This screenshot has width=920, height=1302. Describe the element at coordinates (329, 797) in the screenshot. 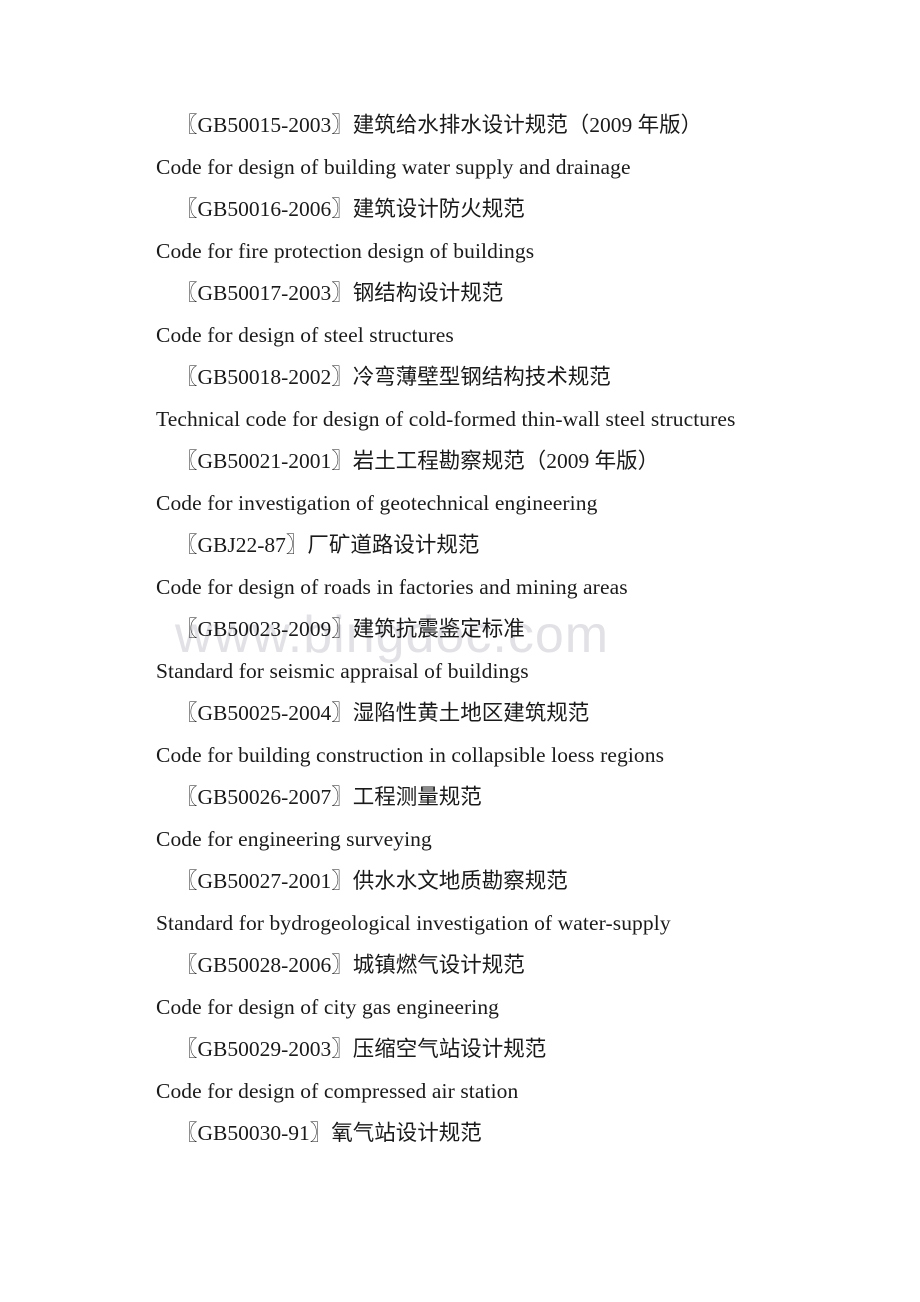

I see `standard-title-zh: 〖GB50026-2007〗工程测量规范` at that location.